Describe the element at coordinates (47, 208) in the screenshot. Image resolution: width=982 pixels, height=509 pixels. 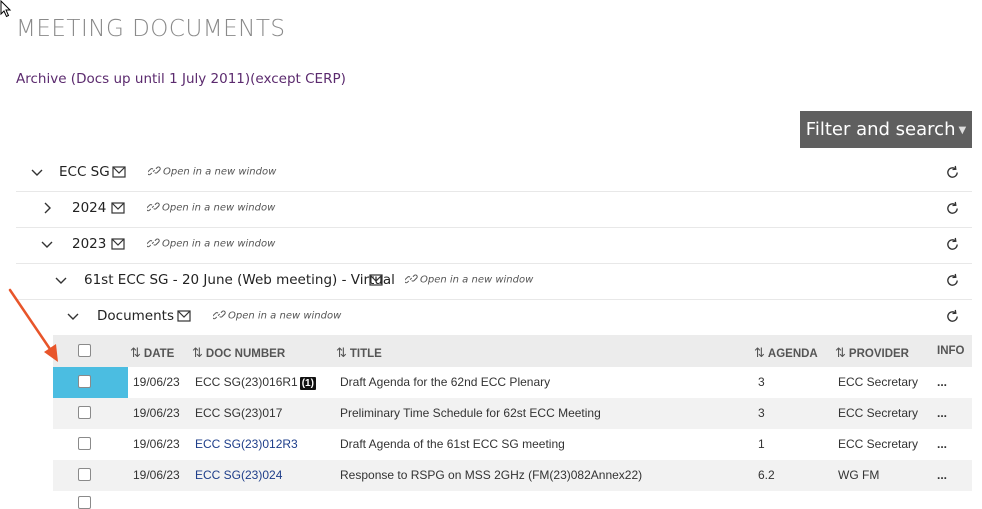
I see `chevron-right-icon` at that location.